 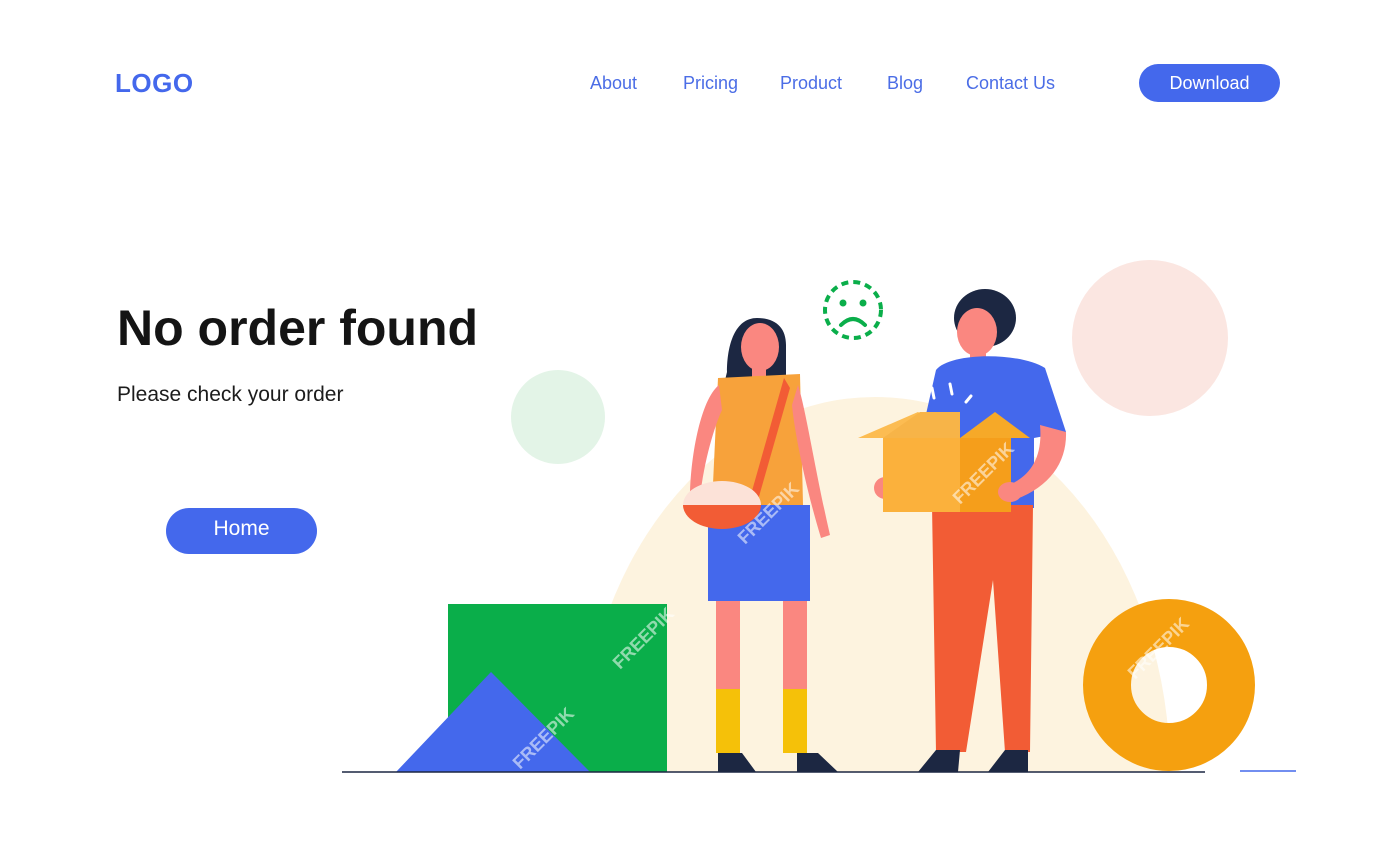 What do you see at coordinates (558, 417) in the screenshot?
I see `pale-green-circle` at bounding box center [558, 417].